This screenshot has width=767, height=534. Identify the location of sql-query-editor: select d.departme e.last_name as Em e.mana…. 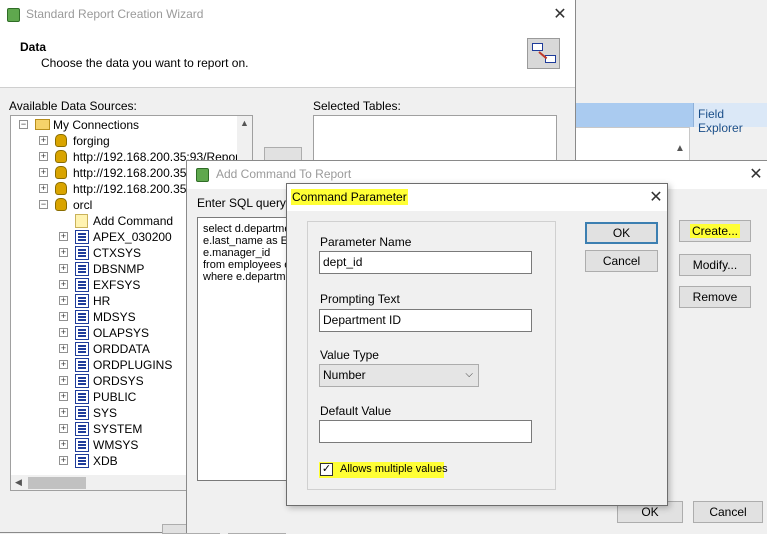
(247, 349).